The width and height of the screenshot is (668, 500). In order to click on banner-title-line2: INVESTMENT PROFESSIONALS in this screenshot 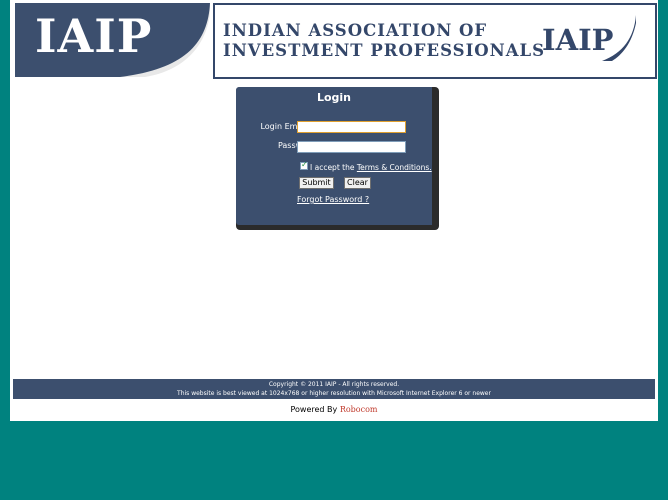, I will do `click(384, 50)`.